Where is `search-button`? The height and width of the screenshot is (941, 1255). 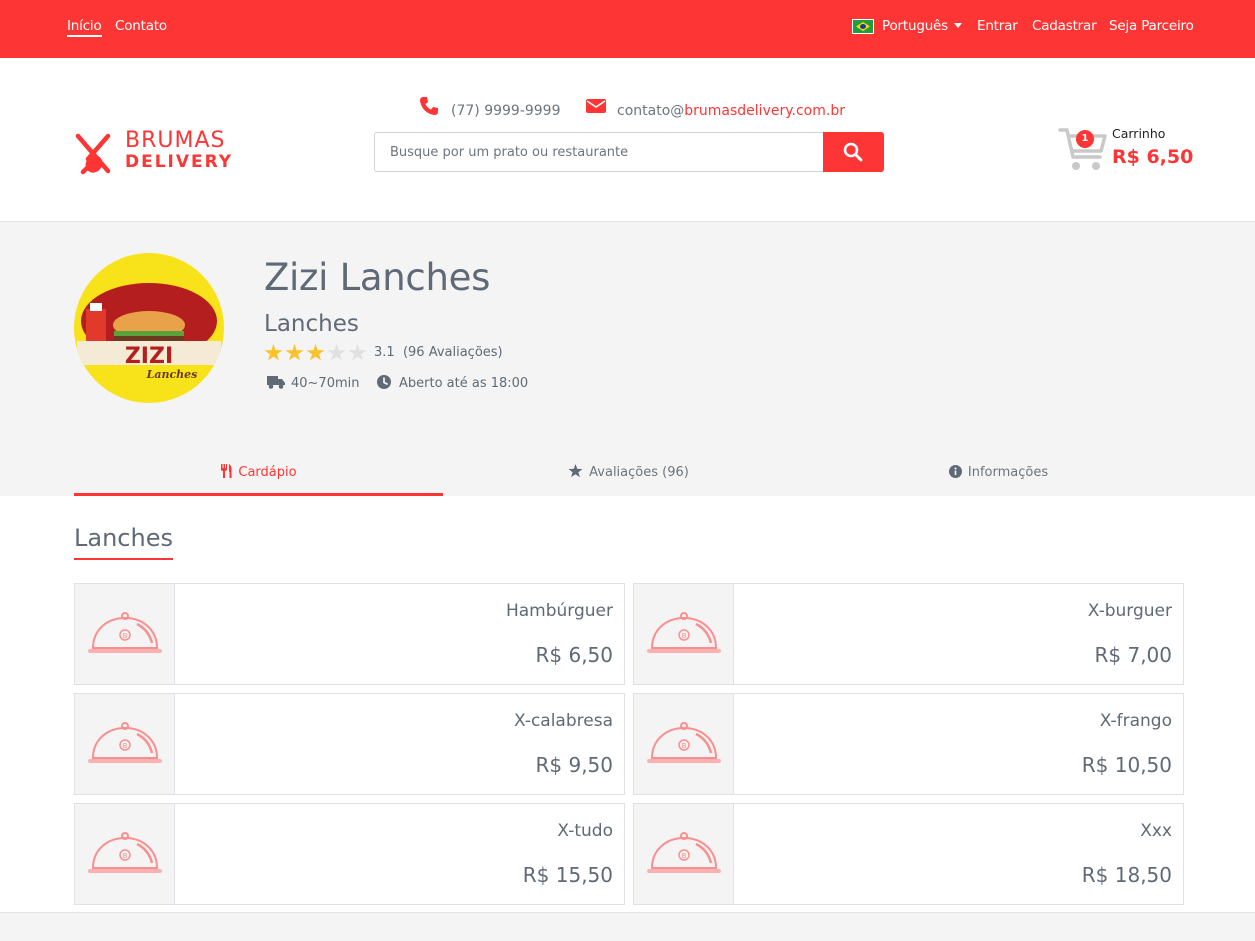
search-button is located at coordinates (853, 152).